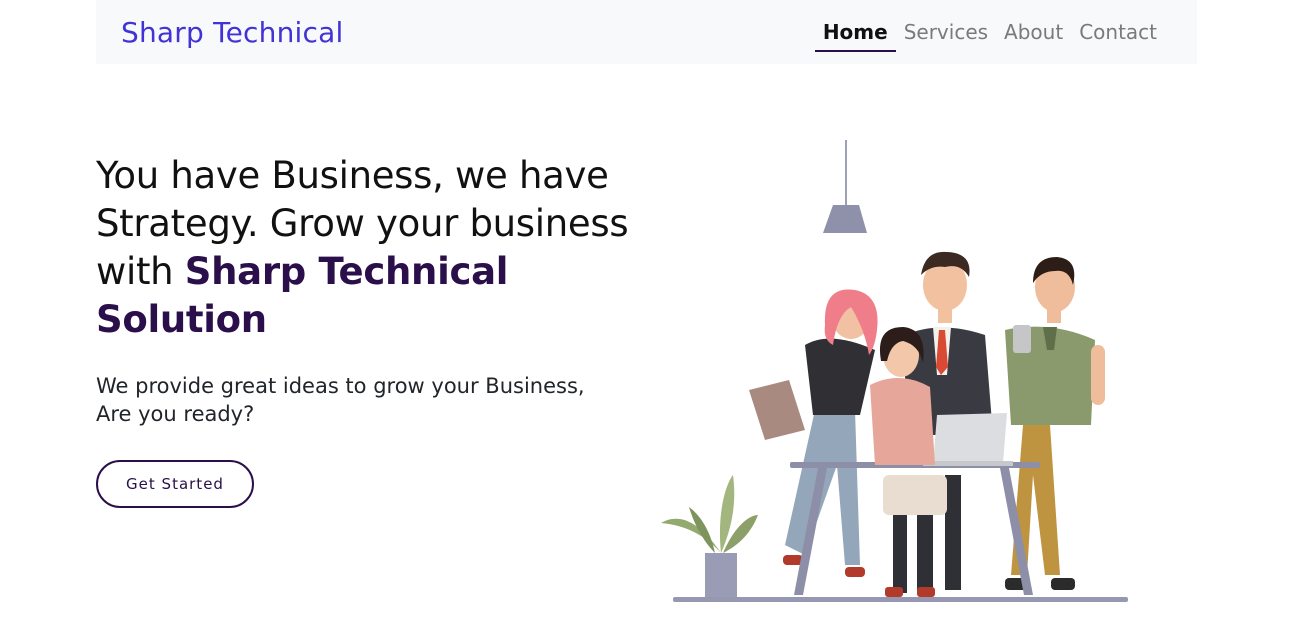  Describe the element at coordinates (855, 32) in the screenshot. I see `nav-home: Home` at that location.